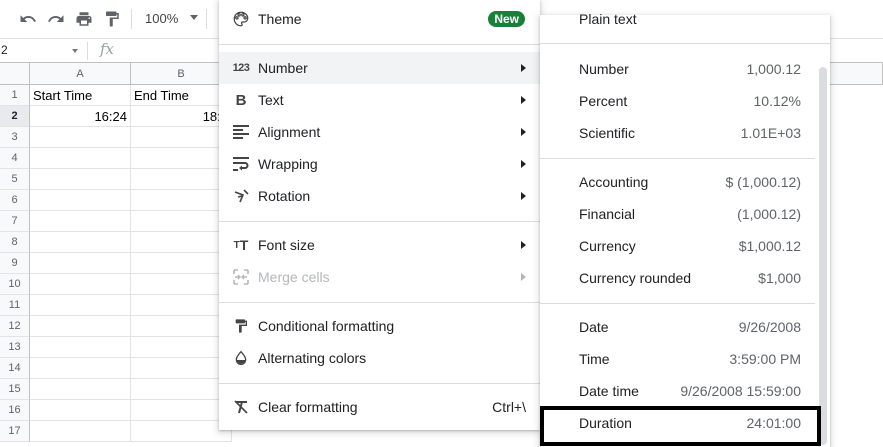 This screenshot has height=447, width=883. What do you see at coordinates (28, 19) in the screenshot?
I see `undo-icon` at bounding box center [28, 19].